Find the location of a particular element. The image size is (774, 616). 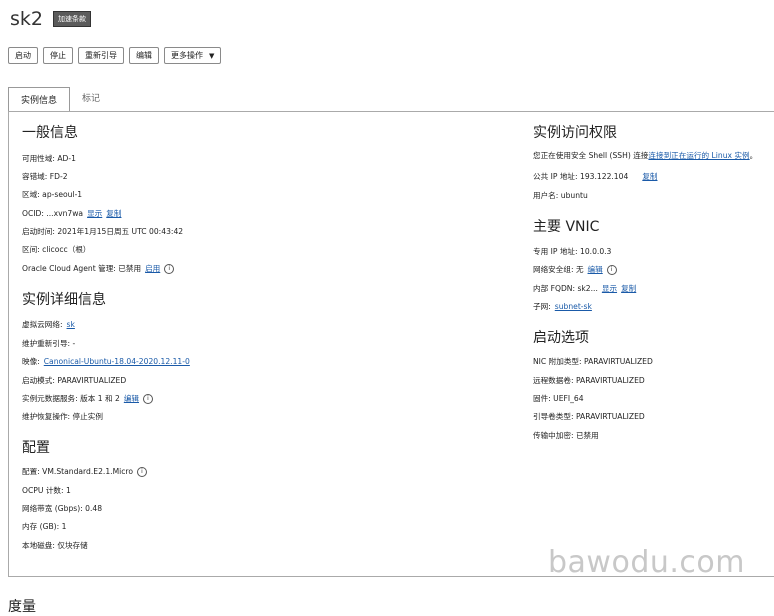

nic-attachment-type: NIC 附加类型: PARAVIRTUALIZED is located at coordinates (593, 361).